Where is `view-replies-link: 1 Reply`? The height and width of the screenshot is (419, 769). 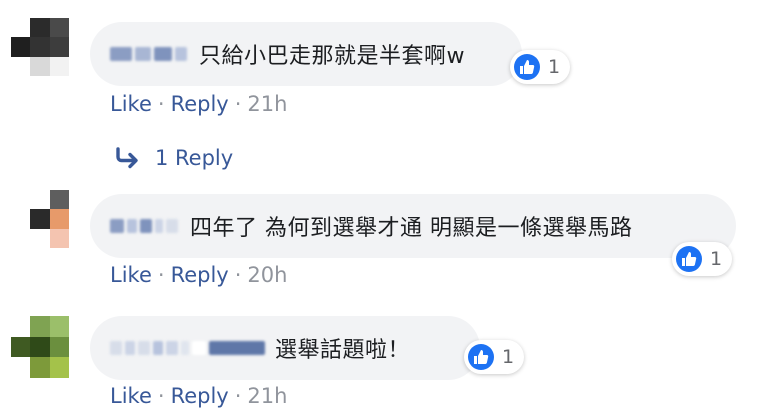 view-replies-link: 1 Reply is located at coordinates (174, 158).